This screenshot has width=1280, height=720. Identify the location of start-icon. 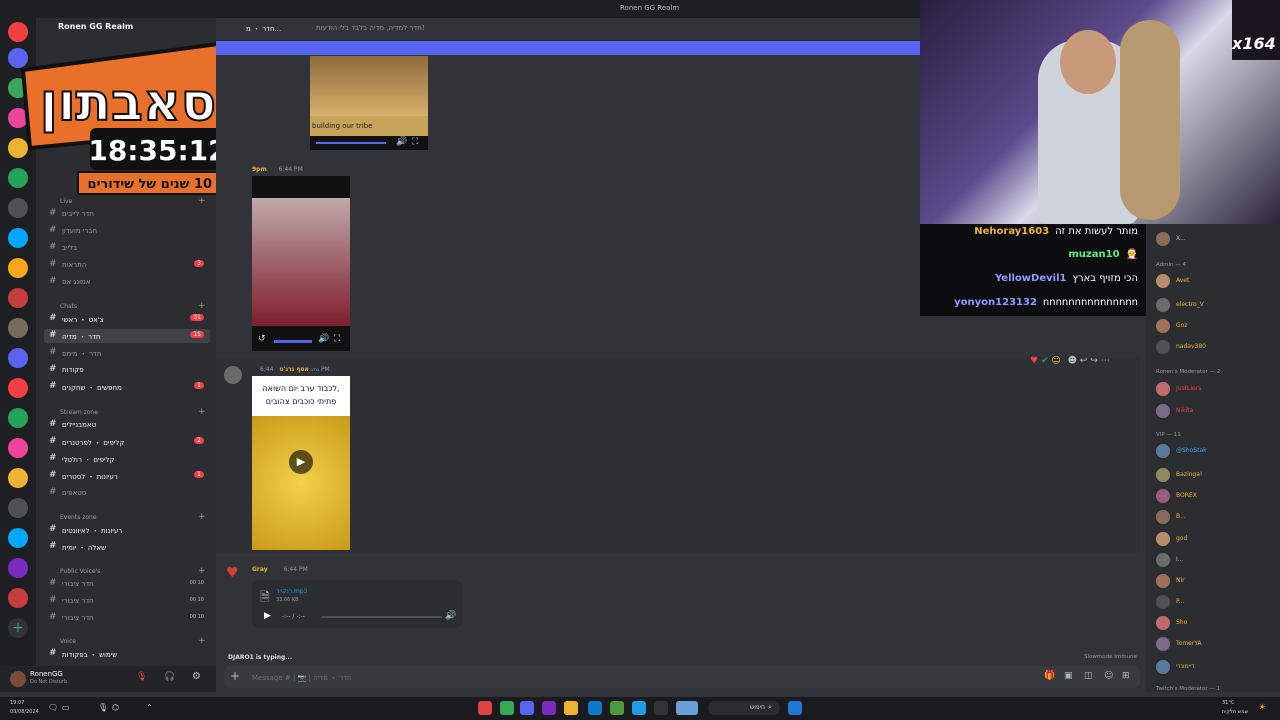
(795, 708).